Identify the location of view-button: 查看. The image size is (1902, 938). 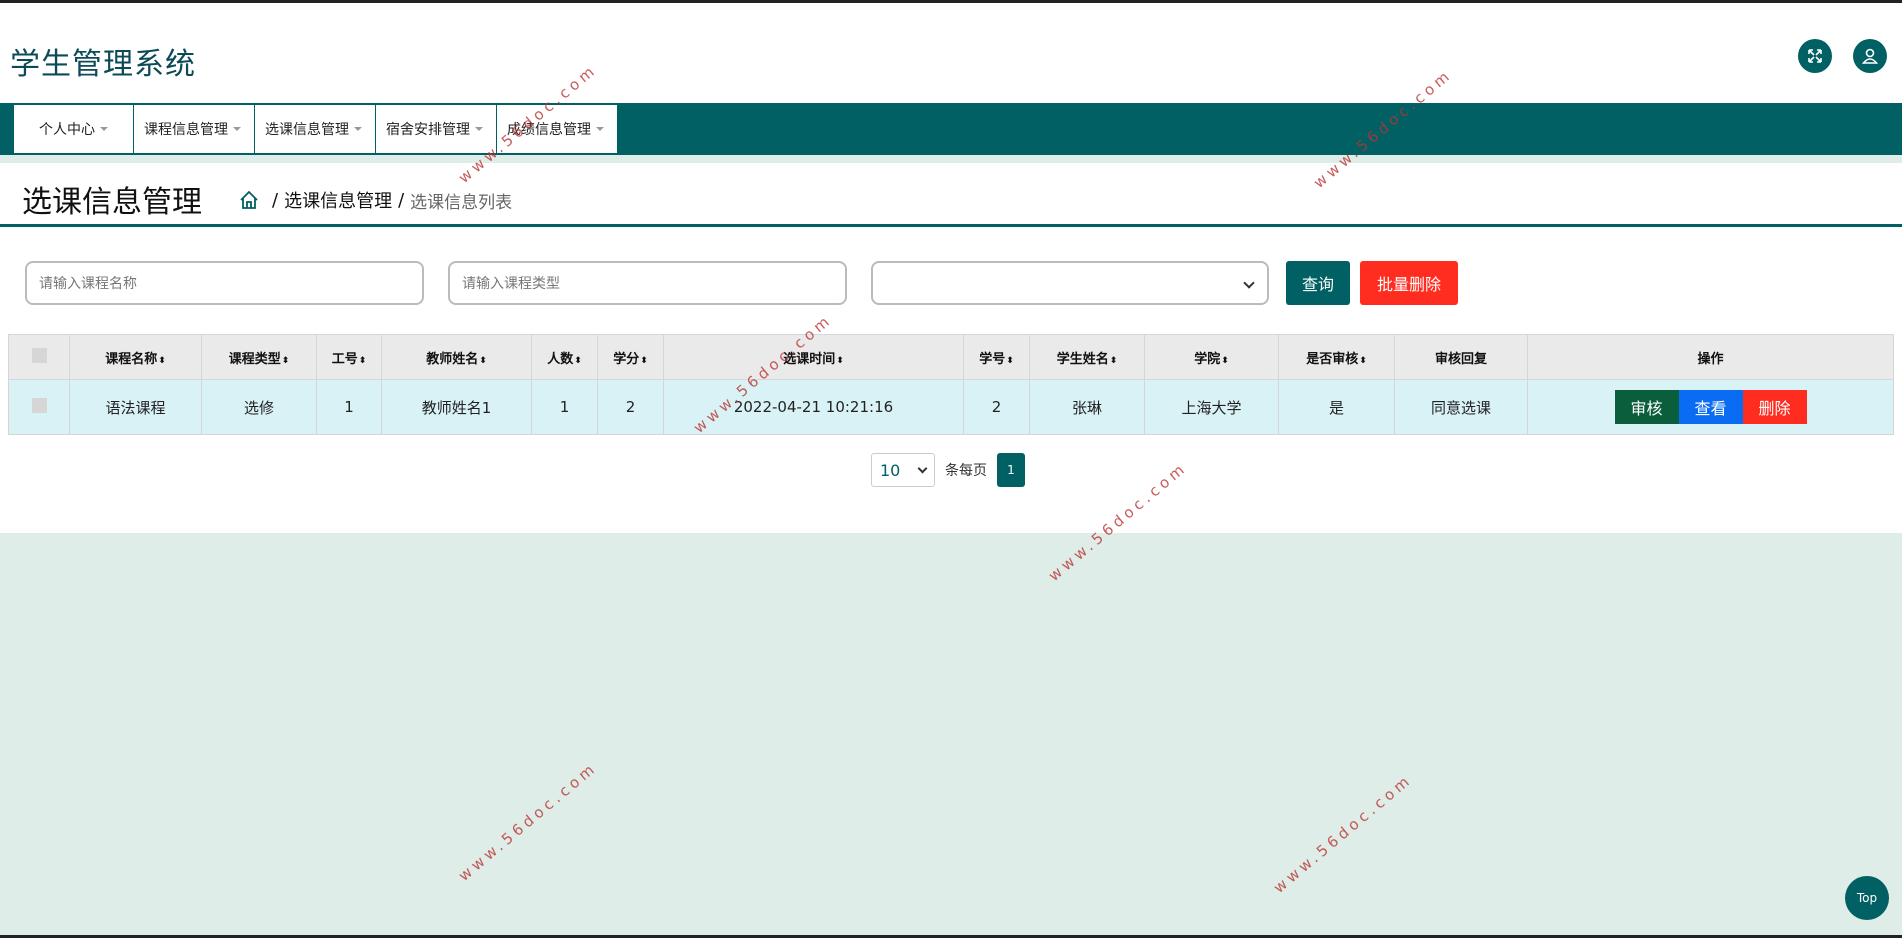
(1710, 407).